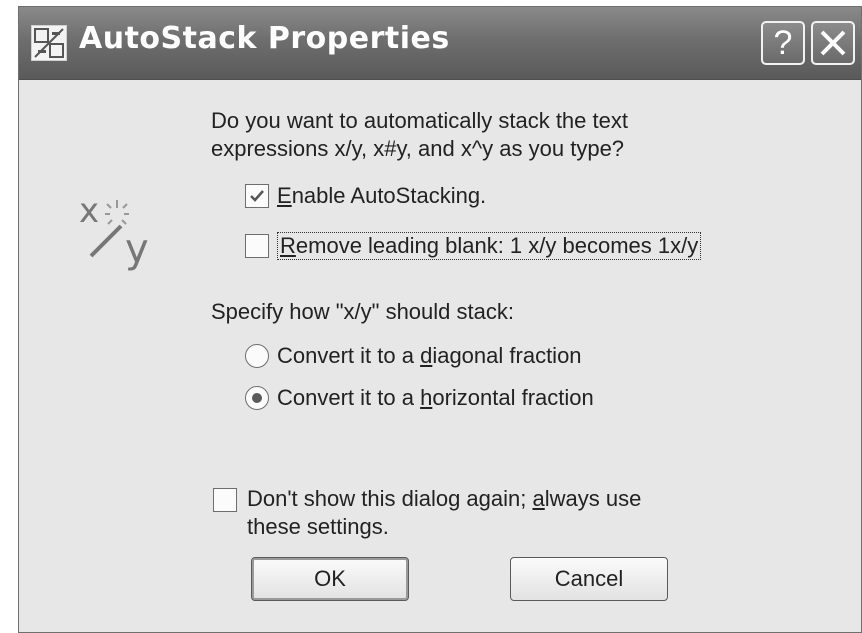  I want to click on autostack-app-icon, so click(49, 43).